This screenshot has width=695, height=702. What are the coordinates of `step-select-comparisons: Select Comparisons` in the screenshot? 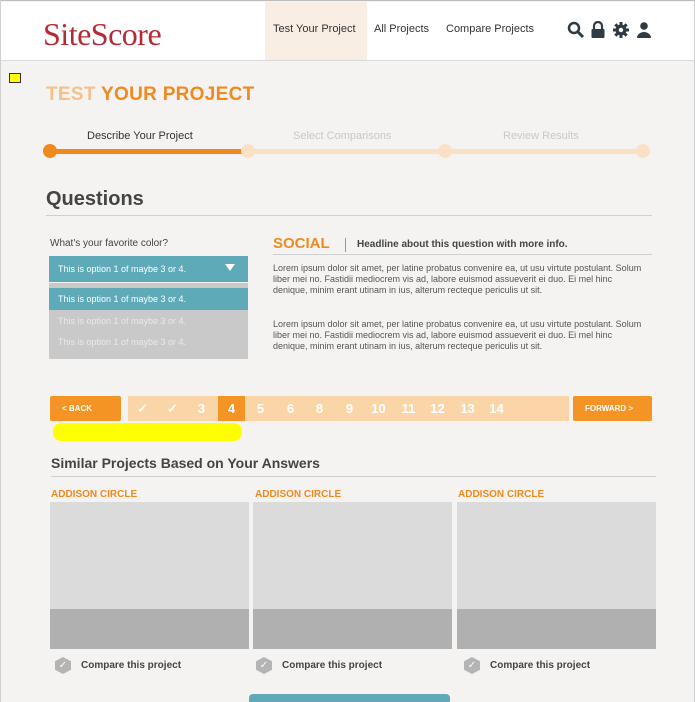 It's located at (342, 136).